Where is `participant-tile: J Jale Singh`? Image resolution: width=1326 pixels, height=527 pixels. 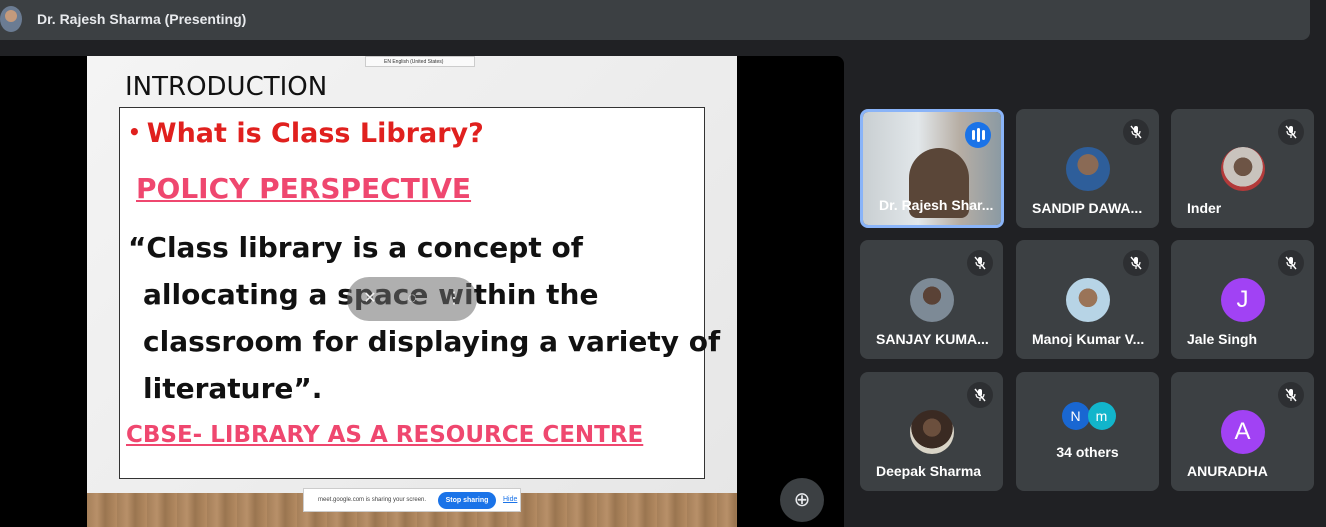 participant-tile: J Jale Singh is located at coordinates (1242, 299).